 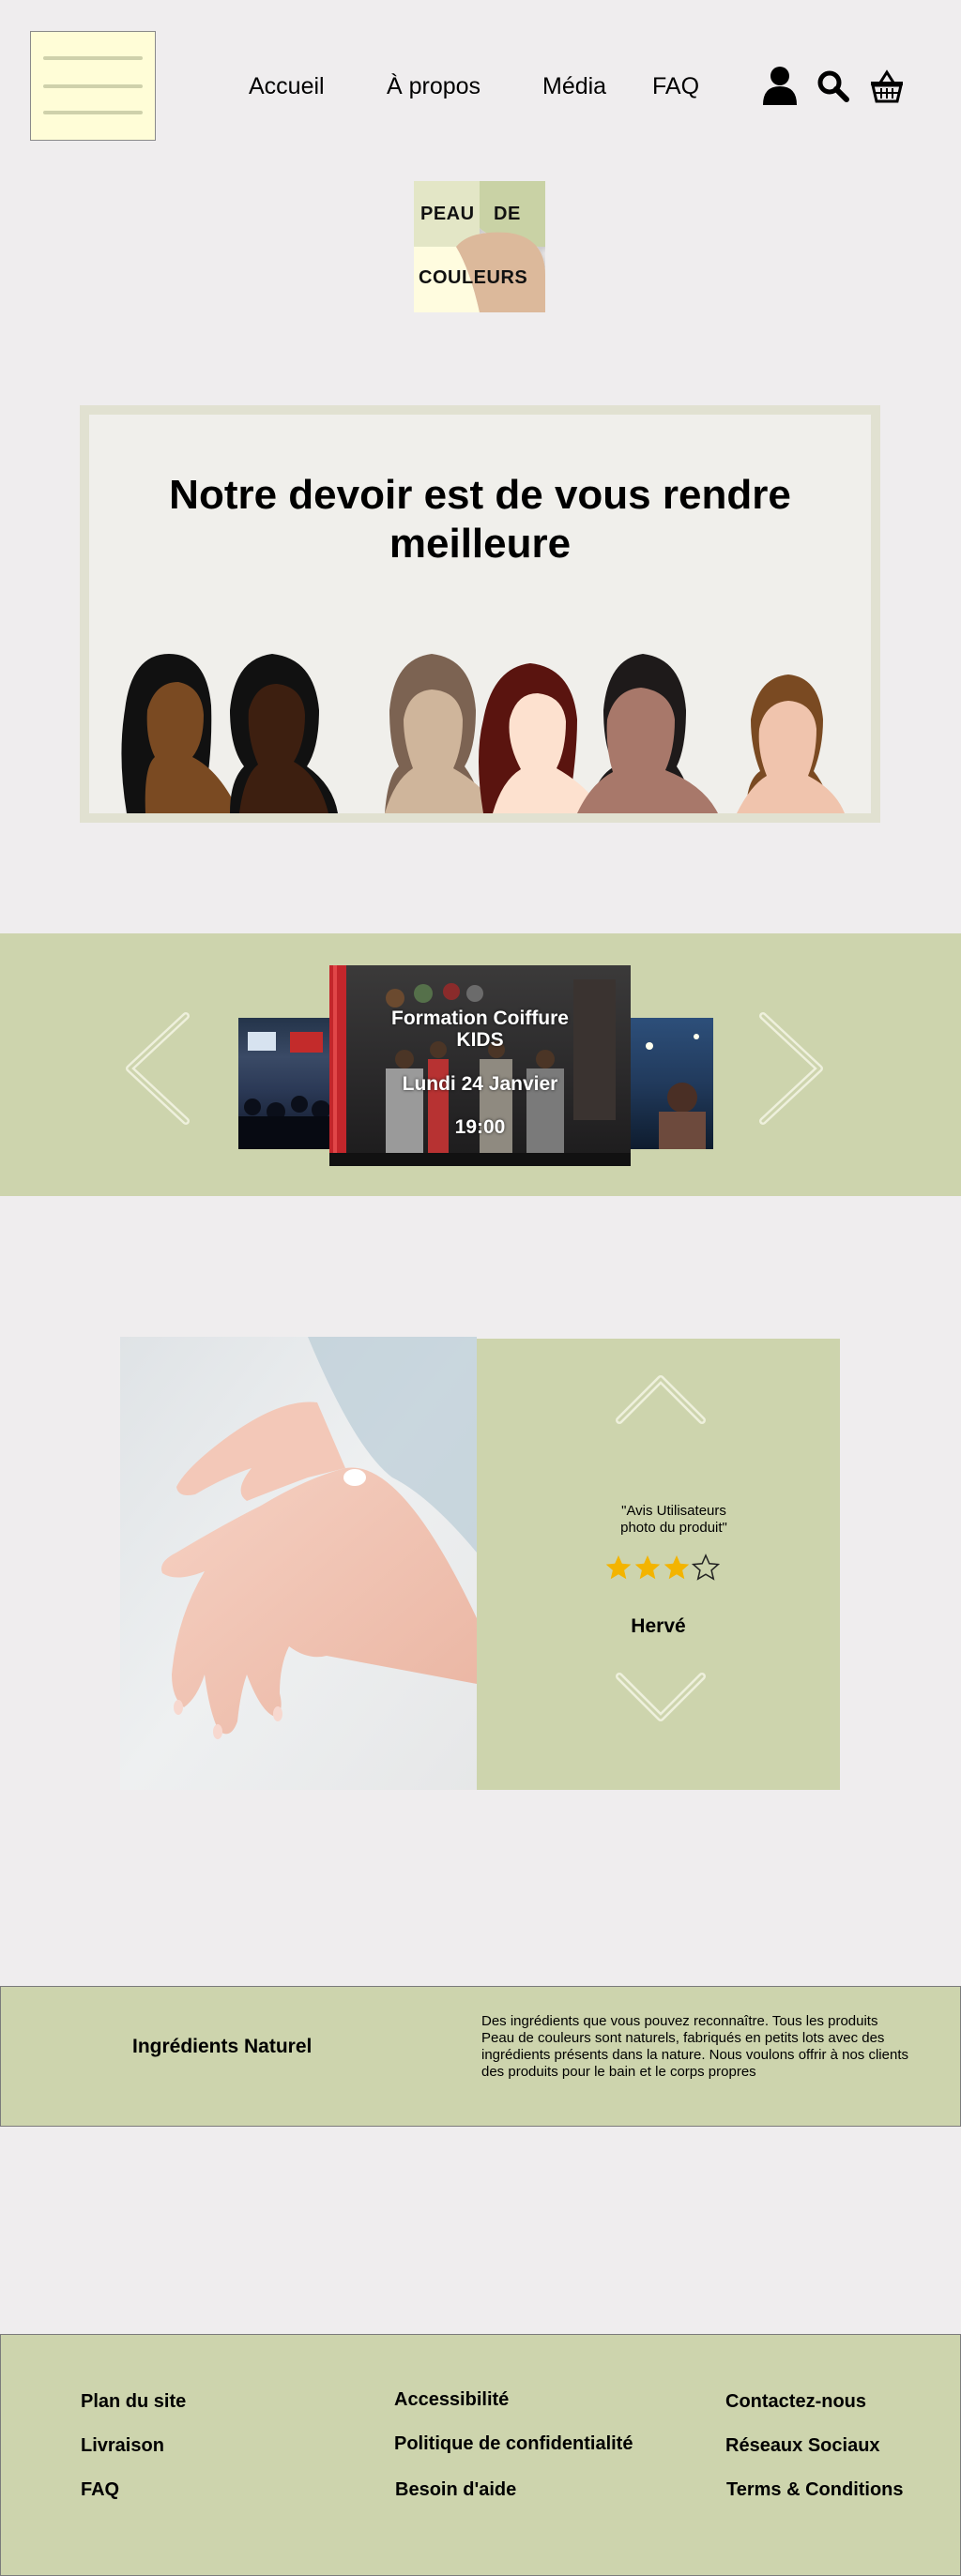 I want to click on star-empty-icon, so click(x=706, y=1567).